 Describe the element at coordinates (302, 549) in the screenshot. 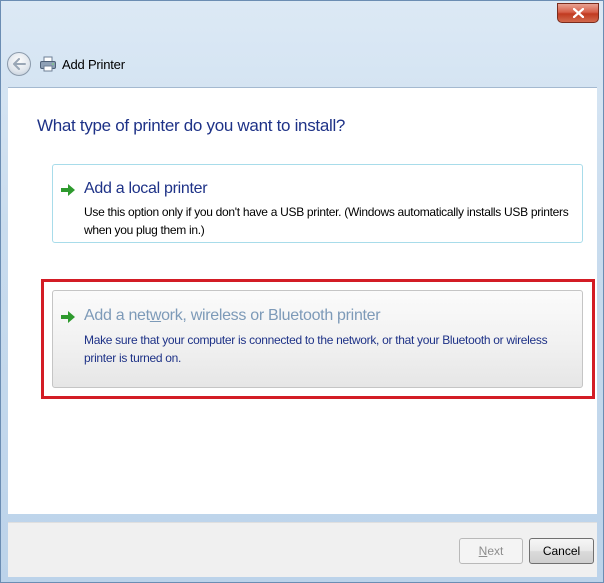

I see `wizard-footer: Next Cancel` at that location.